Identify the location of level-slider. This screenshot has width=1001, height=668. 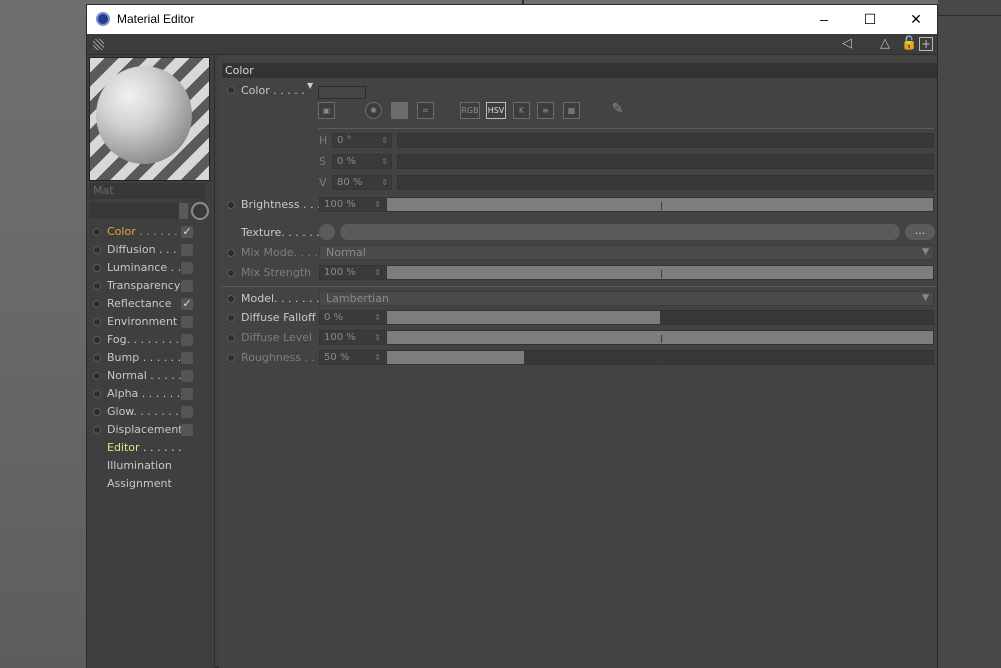
(660, 337).